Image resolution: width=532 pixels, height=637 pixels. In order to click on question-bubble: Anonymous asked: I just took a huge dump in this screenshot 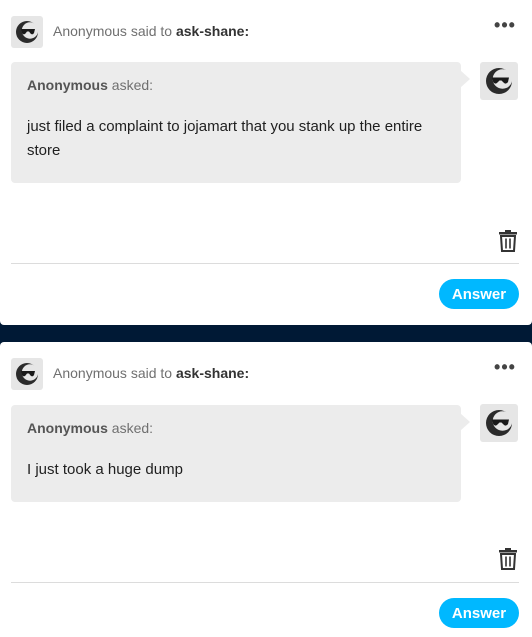, I will do `click(240, 453)`.